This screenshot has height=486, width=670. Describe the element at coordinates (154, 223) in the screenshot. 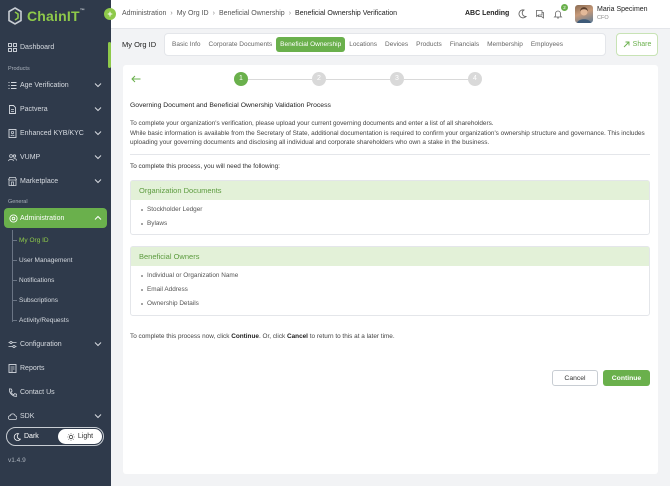

I see `list-item: Bylaws` at that location.